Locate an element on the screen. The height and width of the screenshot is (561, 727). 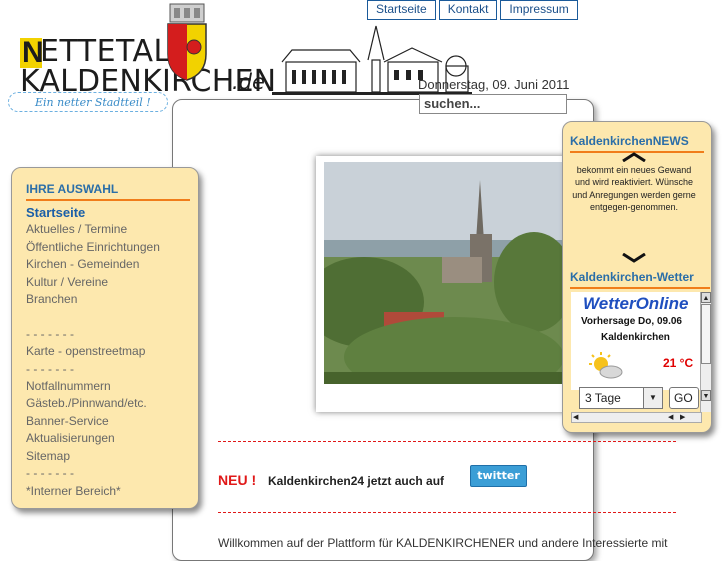
scrollbar-thumb is located at coordinates (706, 334).